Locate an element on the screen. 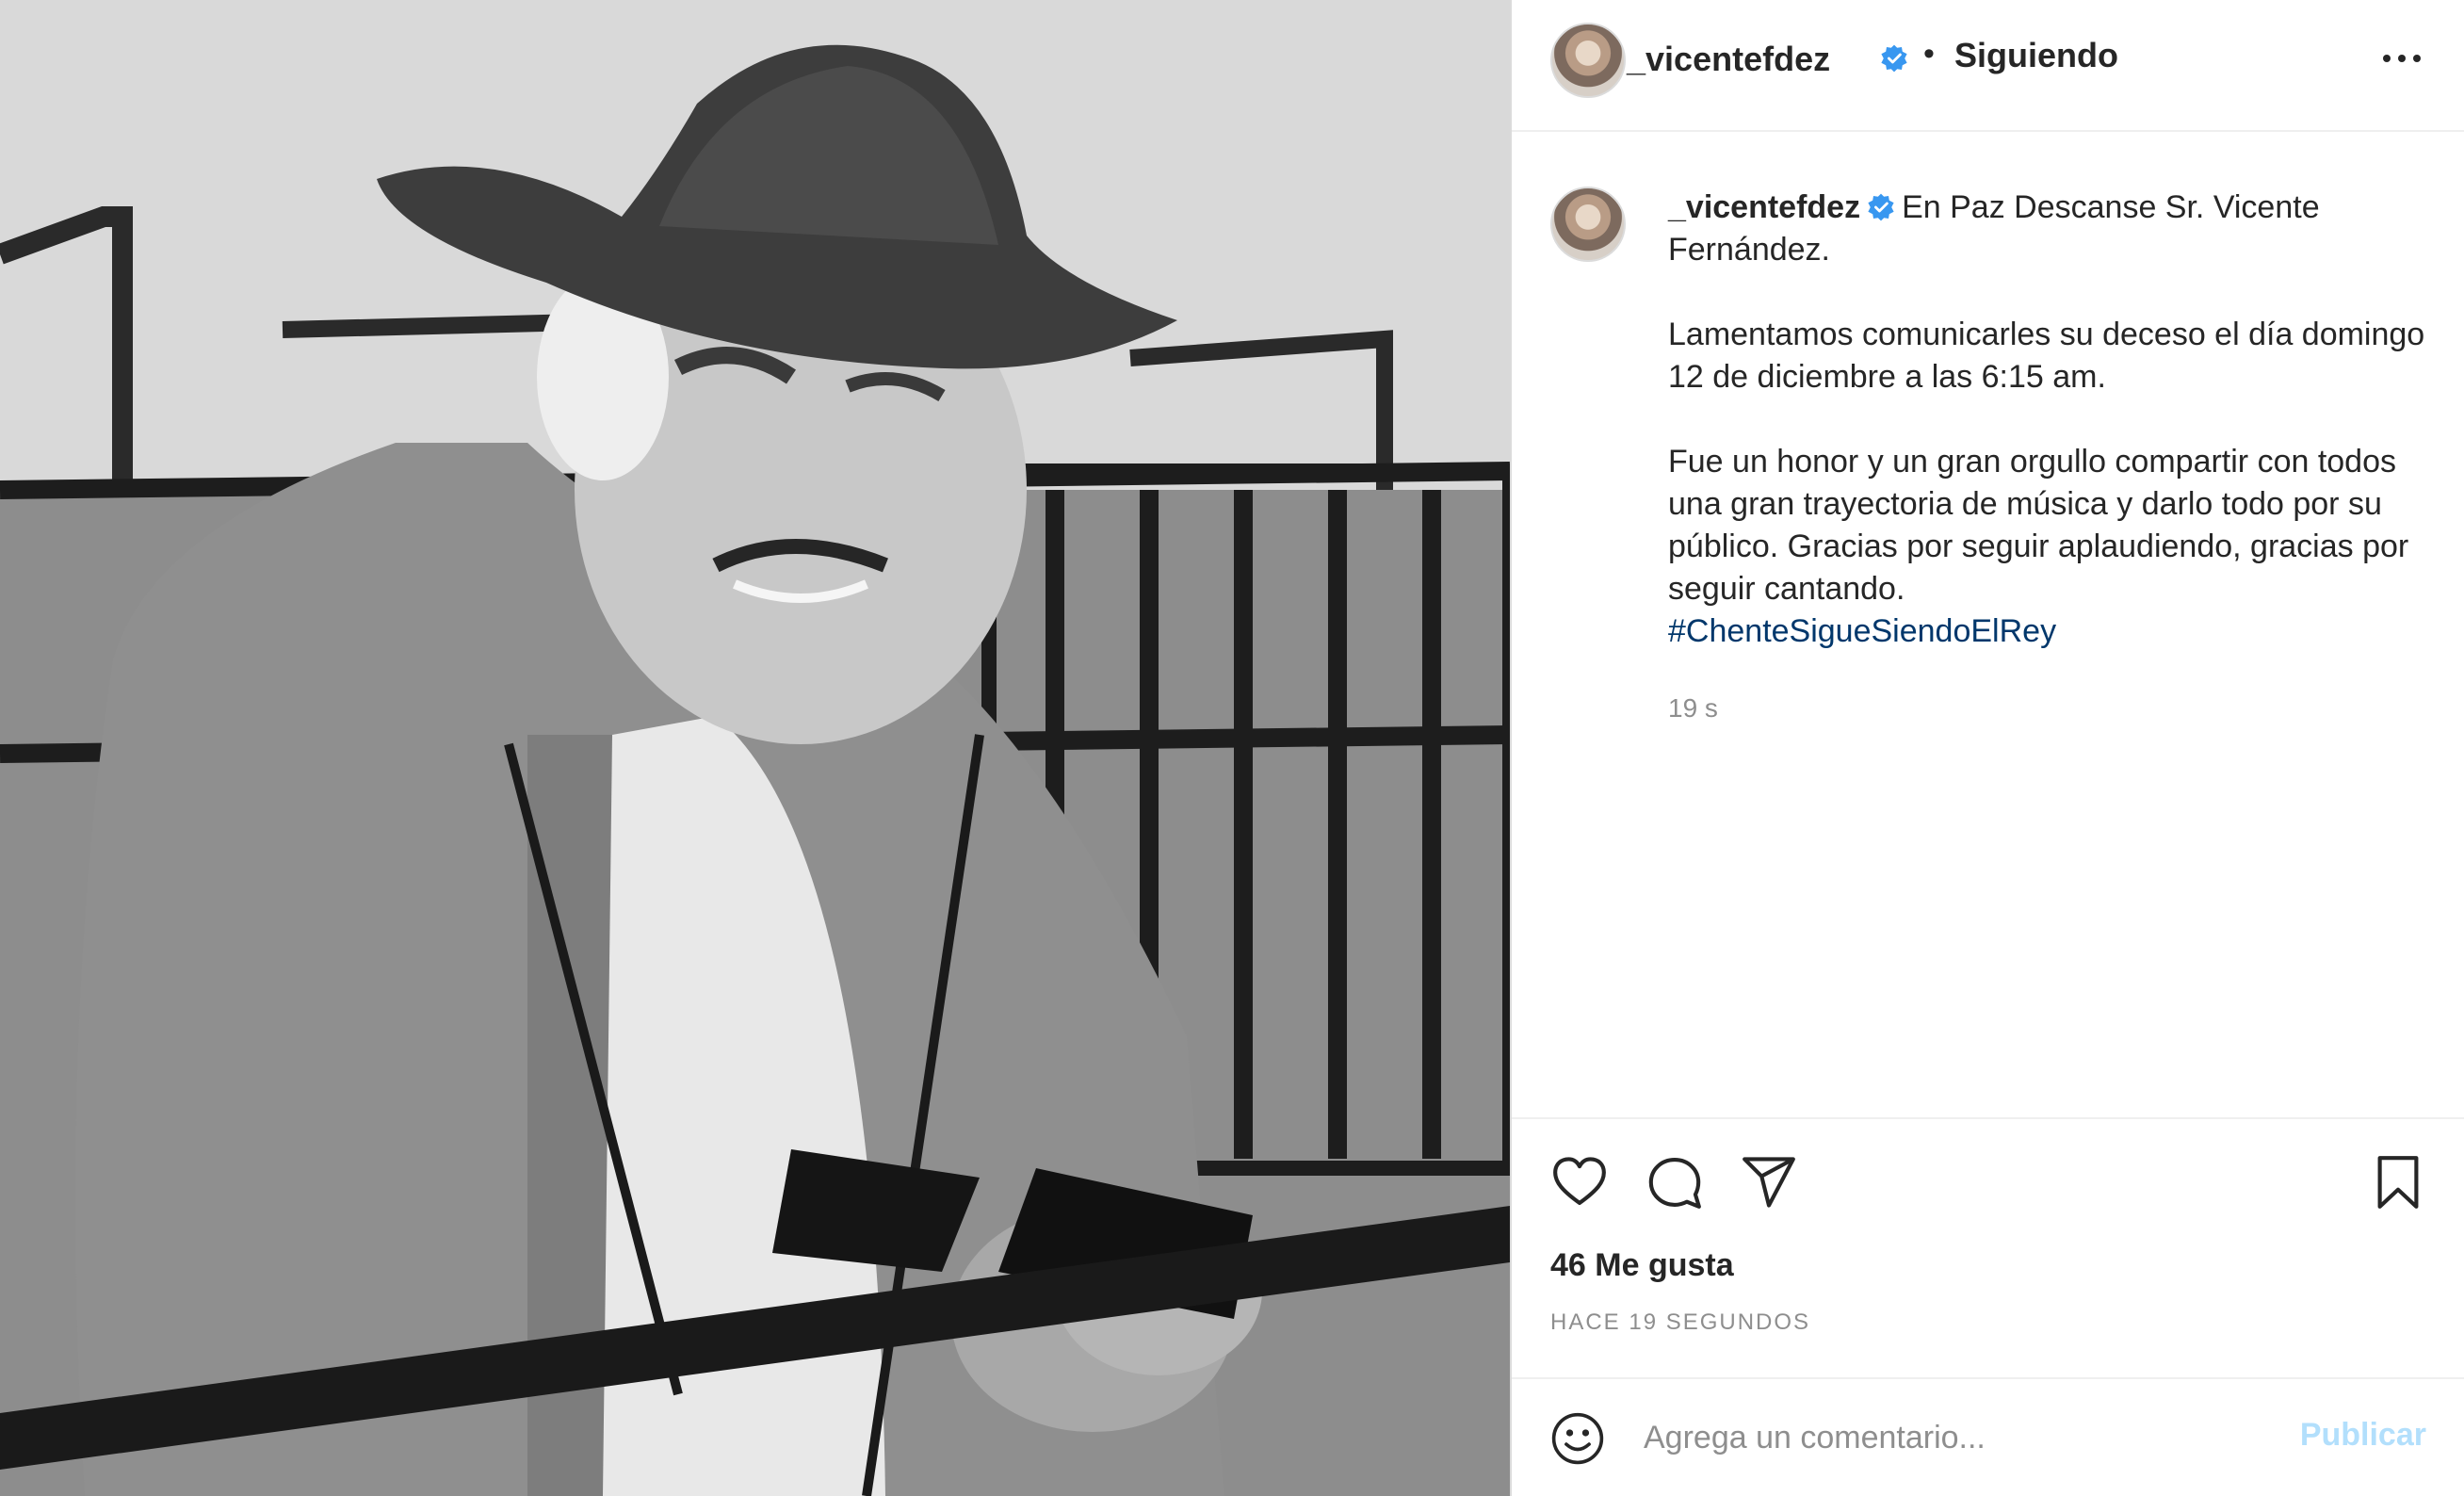  post-header: _vicentefdez • Siguiendo is located at coordinates (1988, 66).